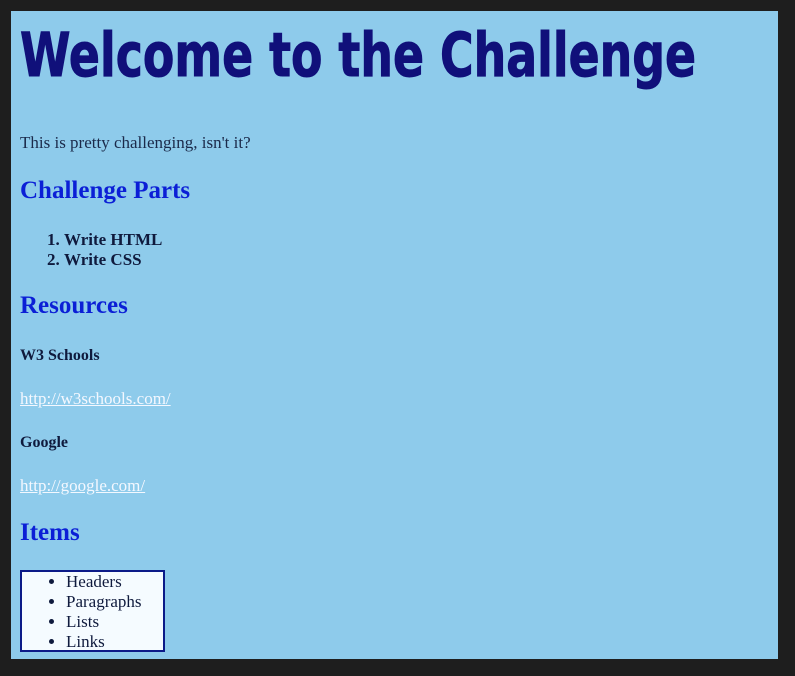 The width and height of the screenshot is (795, 676). Describe the element at coordinates (50, 532) in the screenshot. I see `items-heading: Items` at that location.